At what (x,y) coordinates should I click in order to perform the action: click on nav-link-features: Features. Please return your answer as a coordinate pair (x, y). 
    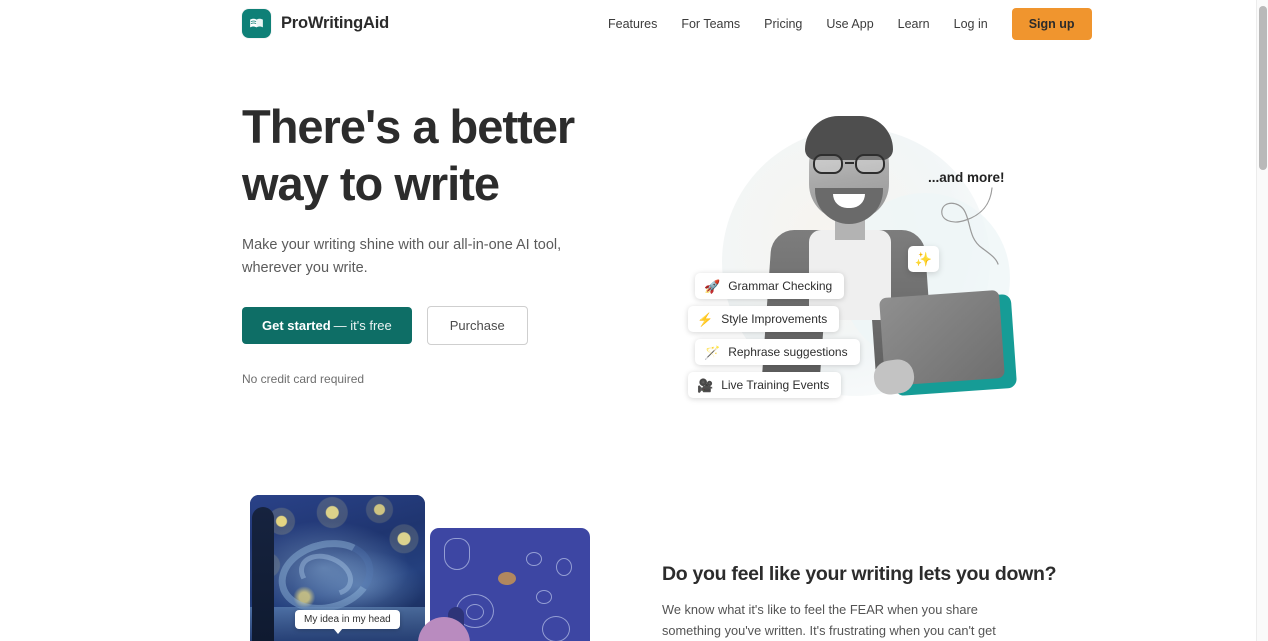
    Looking at the image, I should click on (632, 24).